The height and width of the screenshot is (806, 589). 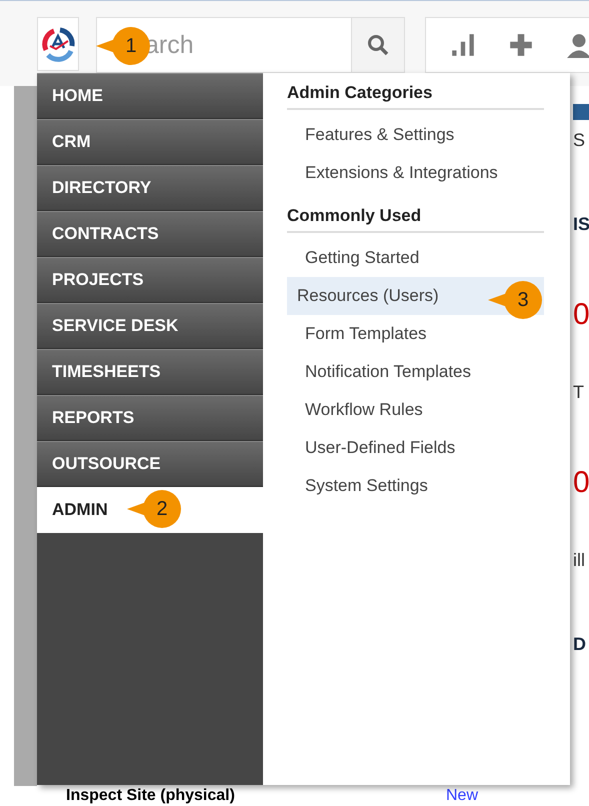 I want to click on menu-item: Features & Settings, so click(x=419, y=135).